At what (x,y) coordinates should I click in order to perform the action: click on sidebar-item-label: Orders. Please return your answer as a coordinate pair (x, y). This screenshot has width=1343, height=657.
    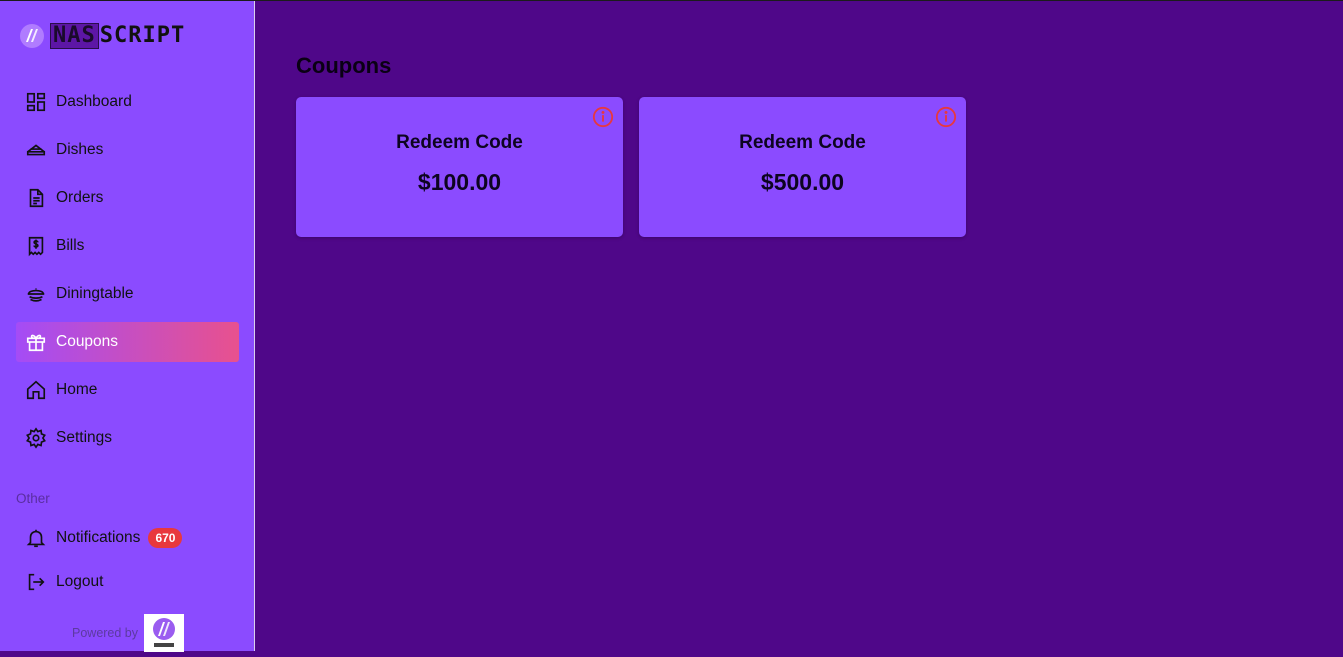
    Looking at the image, I should click on (80, 197).